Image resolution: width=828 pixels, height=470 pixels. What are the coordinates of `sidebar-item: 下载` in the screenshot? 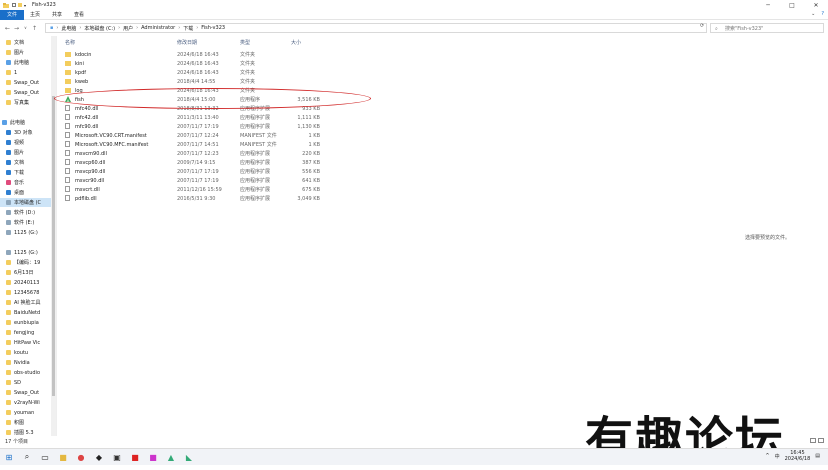 It's located at (26, 172).